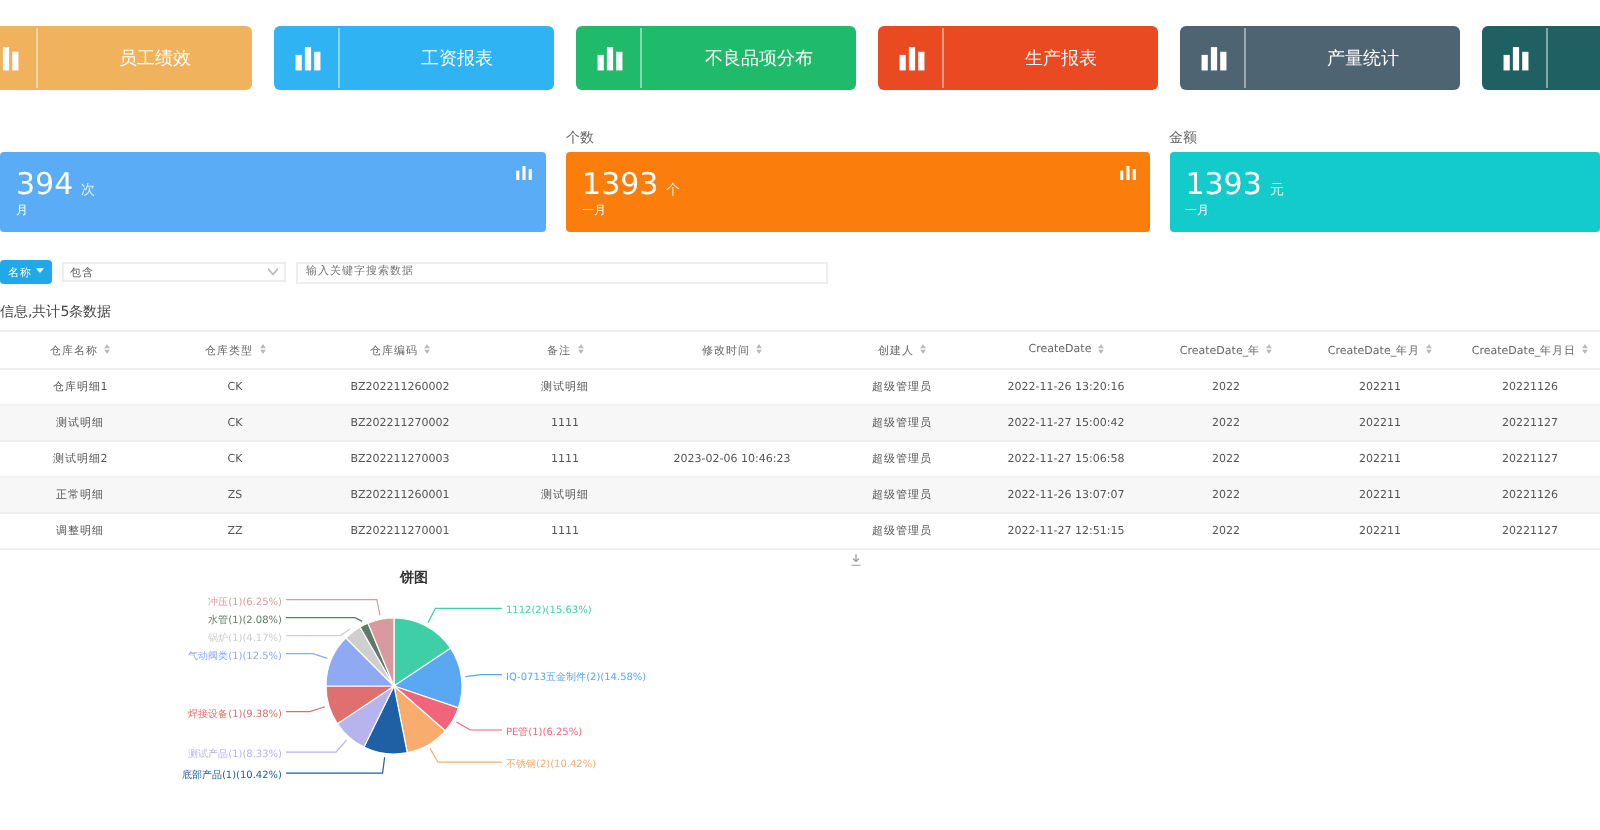 The height and width of the screenshot is (830, 1600). What do you see at coordinates (1018, 58) in the screenshot?
I see `report-card: 生产报表` at bounding box center [1018, 58].